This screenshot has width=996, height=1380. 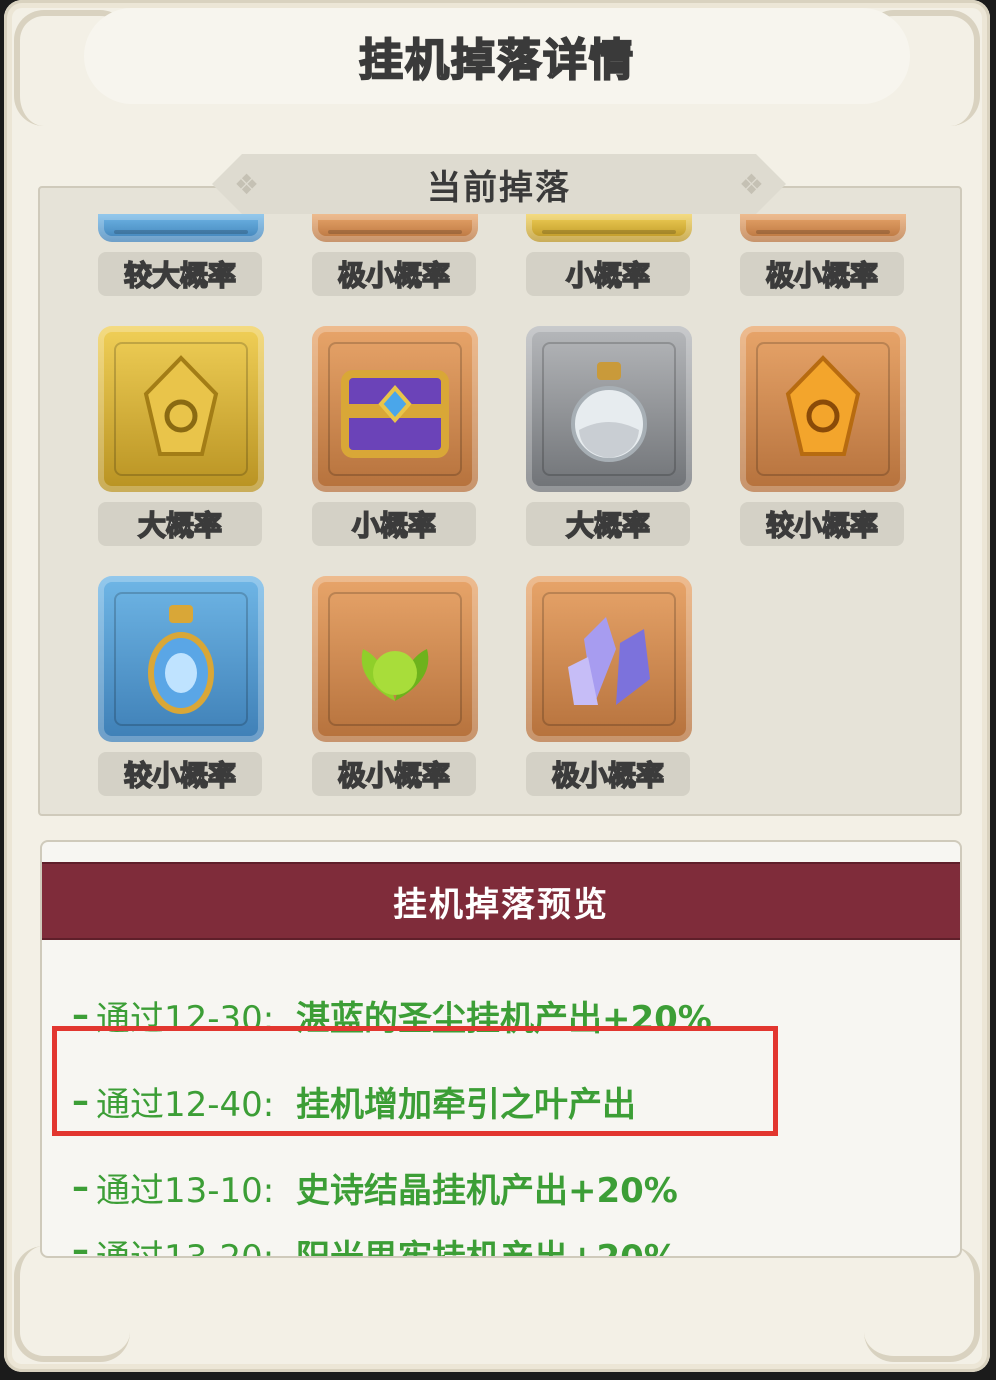 I want to click on preview-title: 挂机掉落预览, so click(x=501, y=904).